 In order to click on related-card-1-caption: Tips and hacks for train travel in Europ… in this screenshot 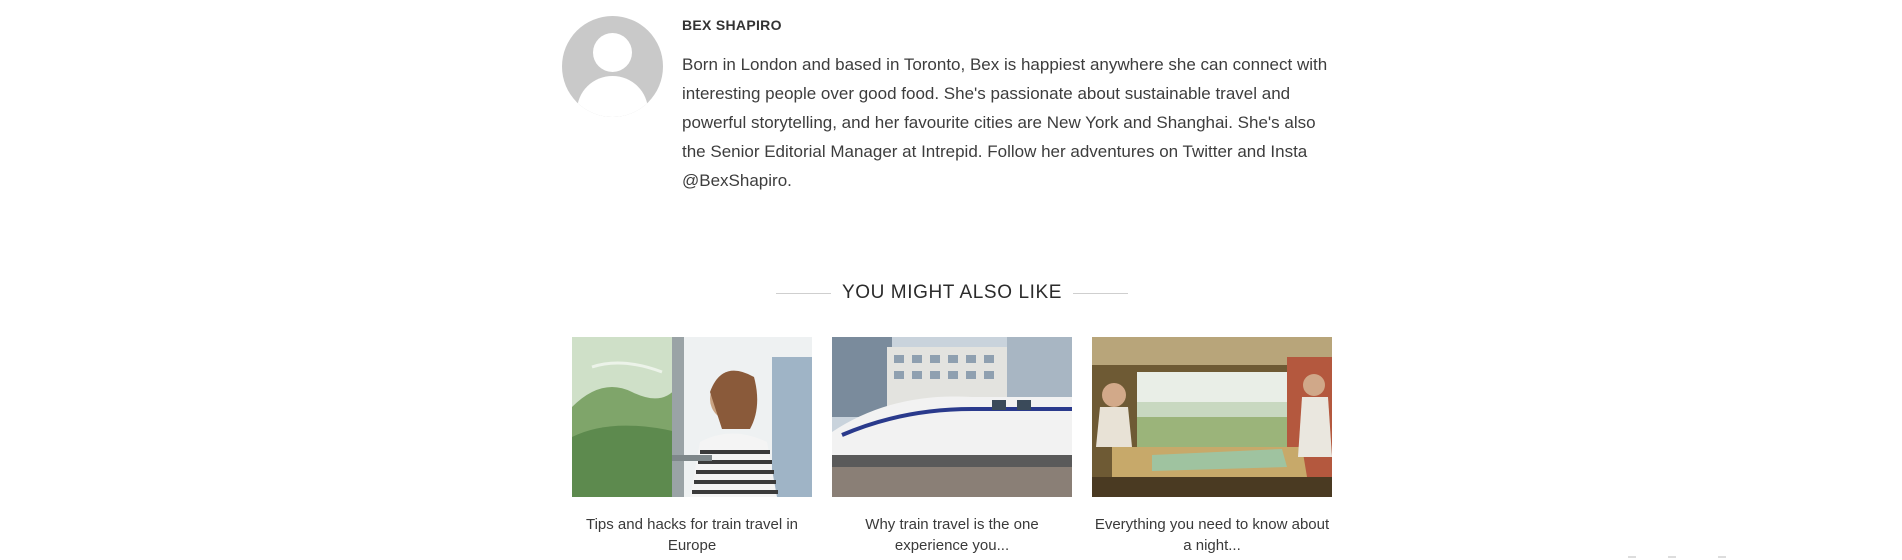, I will do `click(692, 535)`.